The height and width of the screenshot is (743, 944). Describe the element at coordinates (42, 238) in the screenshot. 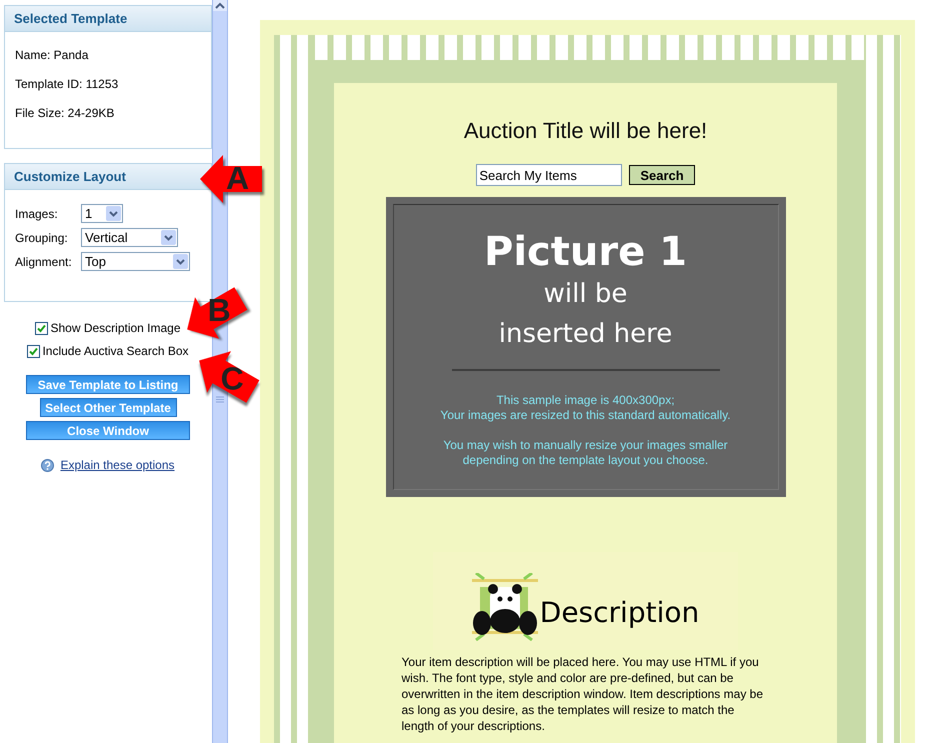

I see `field-label: Grouping:` at that location.